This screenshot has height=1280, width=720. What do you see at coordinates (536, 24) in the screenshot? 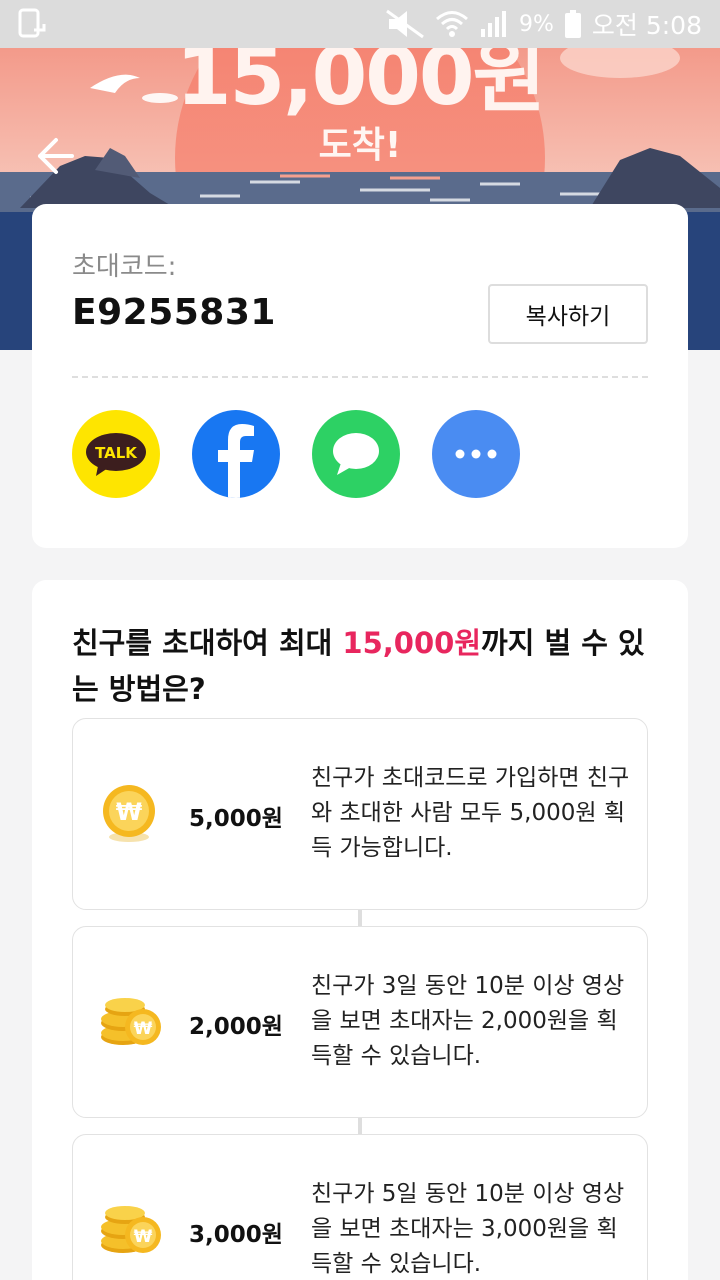
I see `battery-percent: 9%` at bounding box center [536, 24].